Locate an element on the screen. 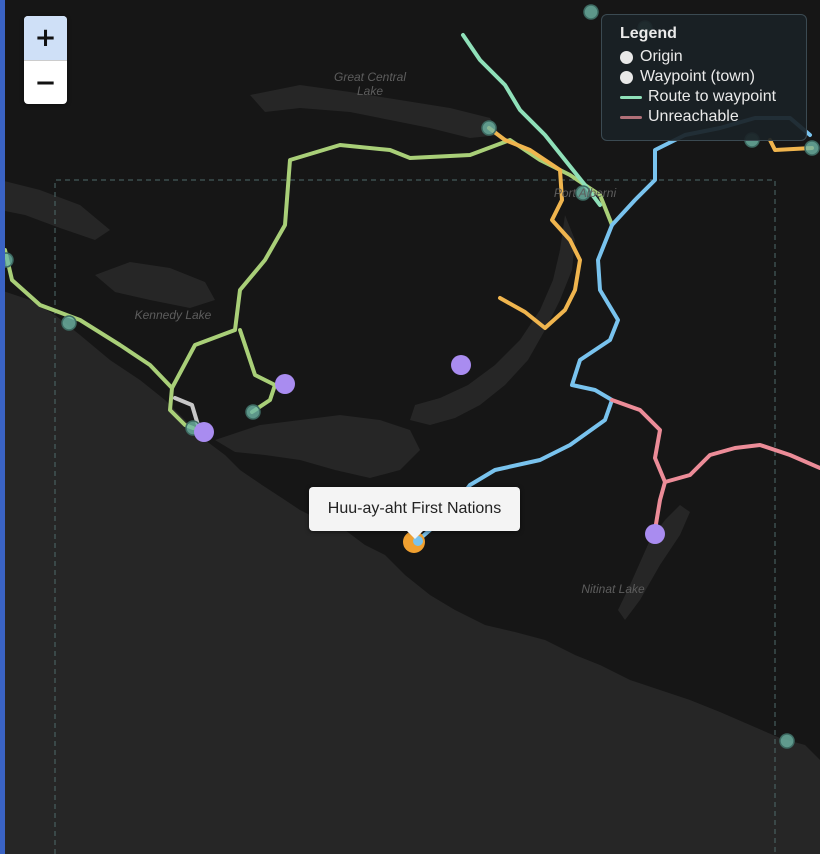 Image resolution: width=820 pixels, height=854 pixels. legend-title: Legend is located at coordinates (648, 33).